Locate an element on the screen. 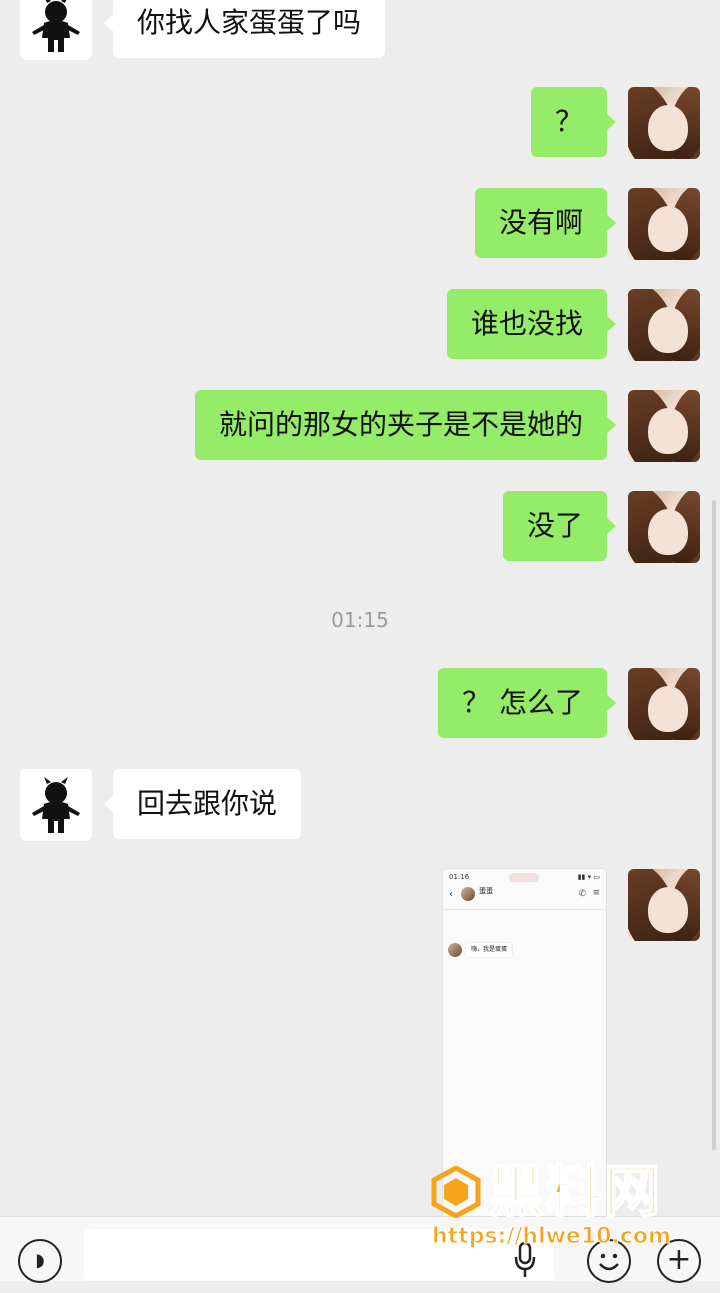  watermark-logo-icon is located at coordinates (456, 1192).